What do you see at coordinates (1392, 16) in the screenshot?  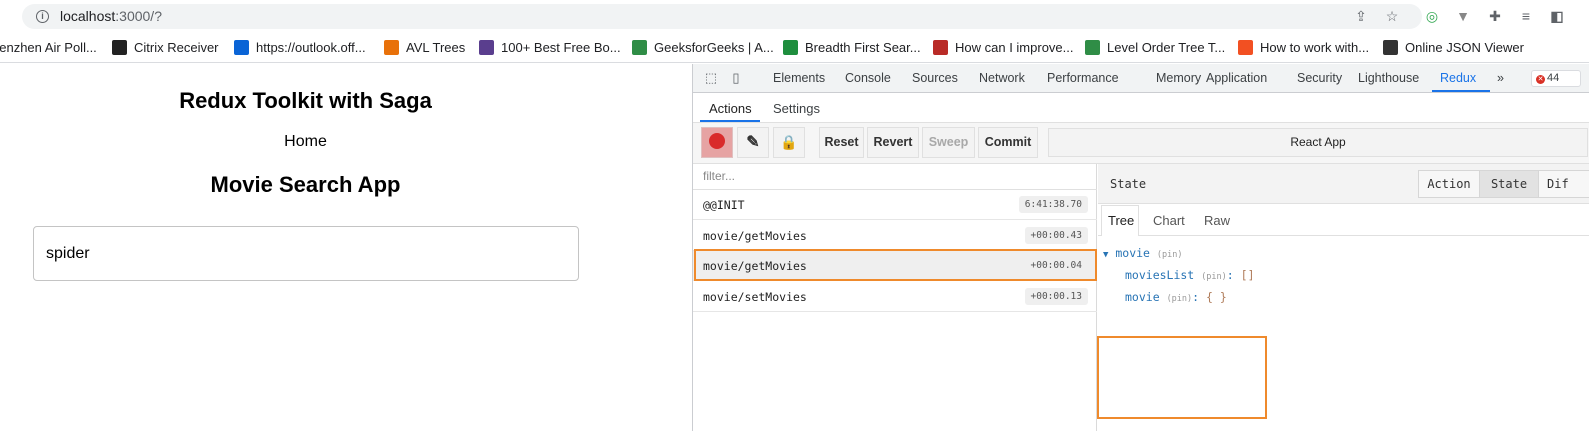 I see `bookmark-star-icon: ☆` at bounding box center [1392, 16].